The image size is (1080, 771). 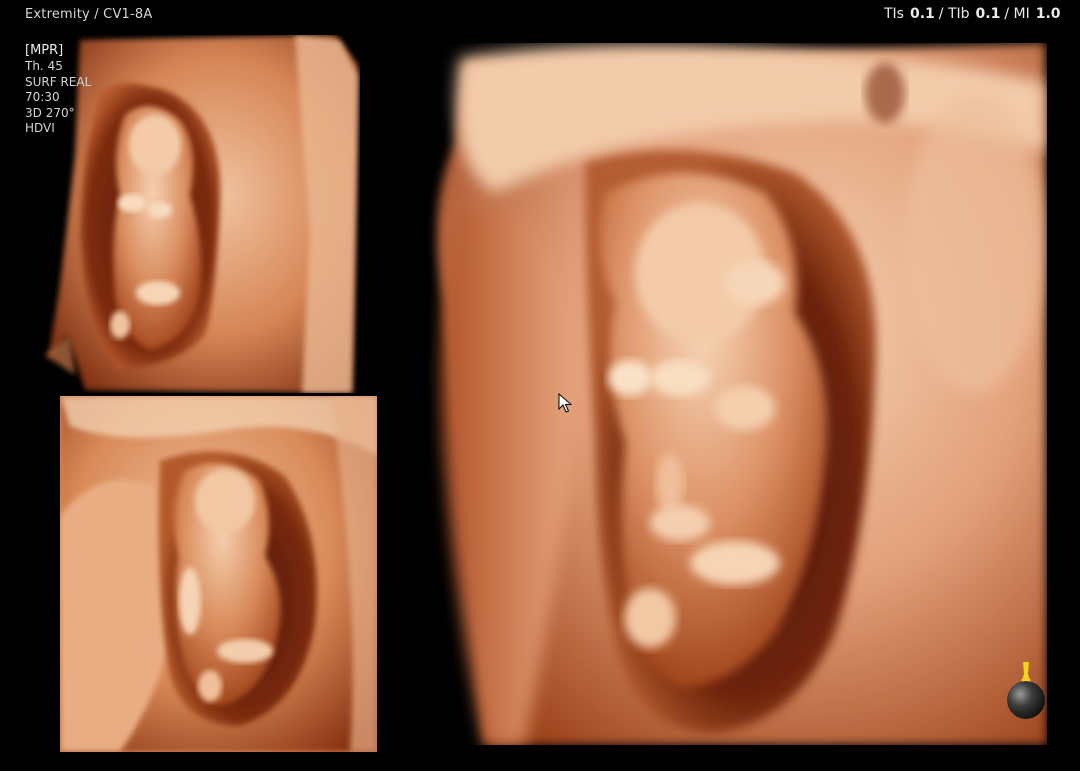 I want to click on mi-label: MI, so click(x=1021, y=14).